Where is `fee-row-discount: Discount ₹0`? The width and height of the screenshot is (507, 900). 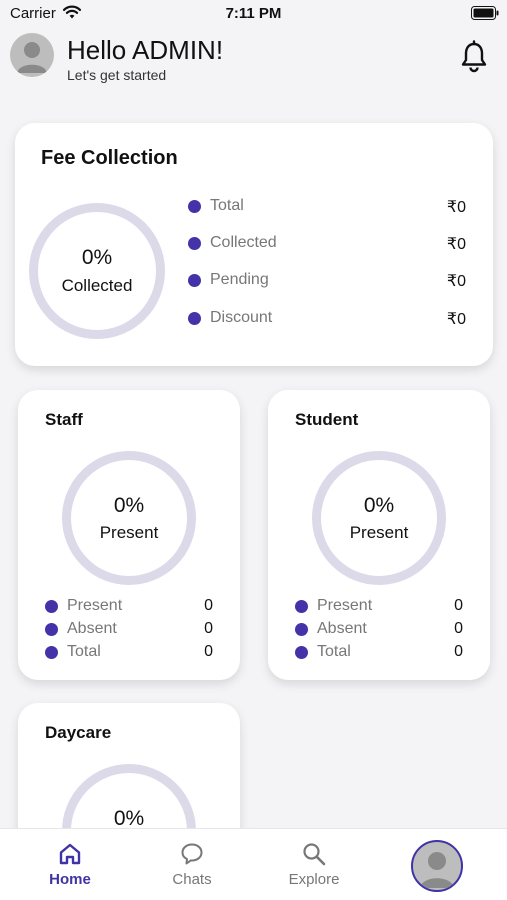
fee-row-discount: Discount ₹0 is located at coordinates (327, 318).